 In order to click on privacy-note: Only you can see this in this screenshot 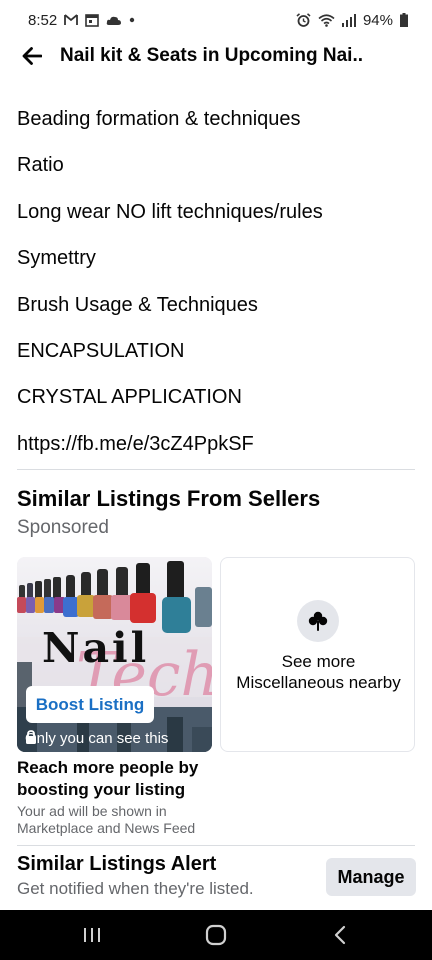, I will do `click(96, 738)`.